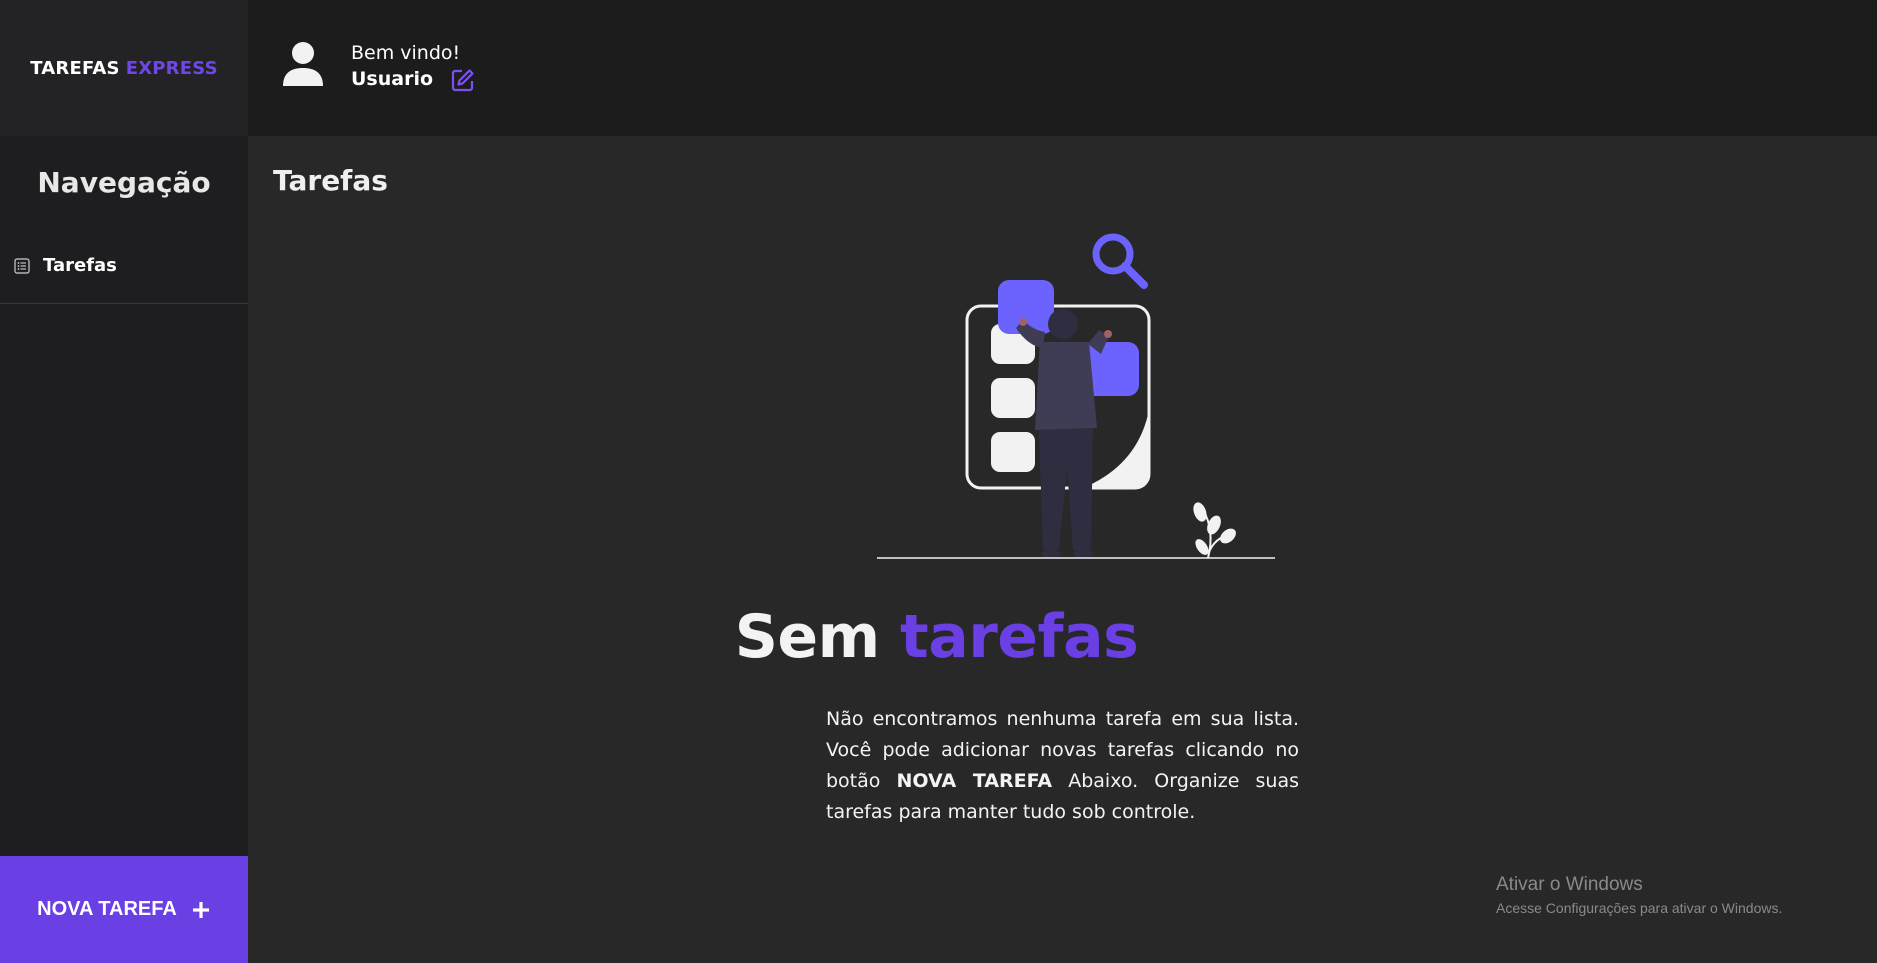  I want to click on brand-logo: TAREFAS EXPRESS, so click(124, 68).